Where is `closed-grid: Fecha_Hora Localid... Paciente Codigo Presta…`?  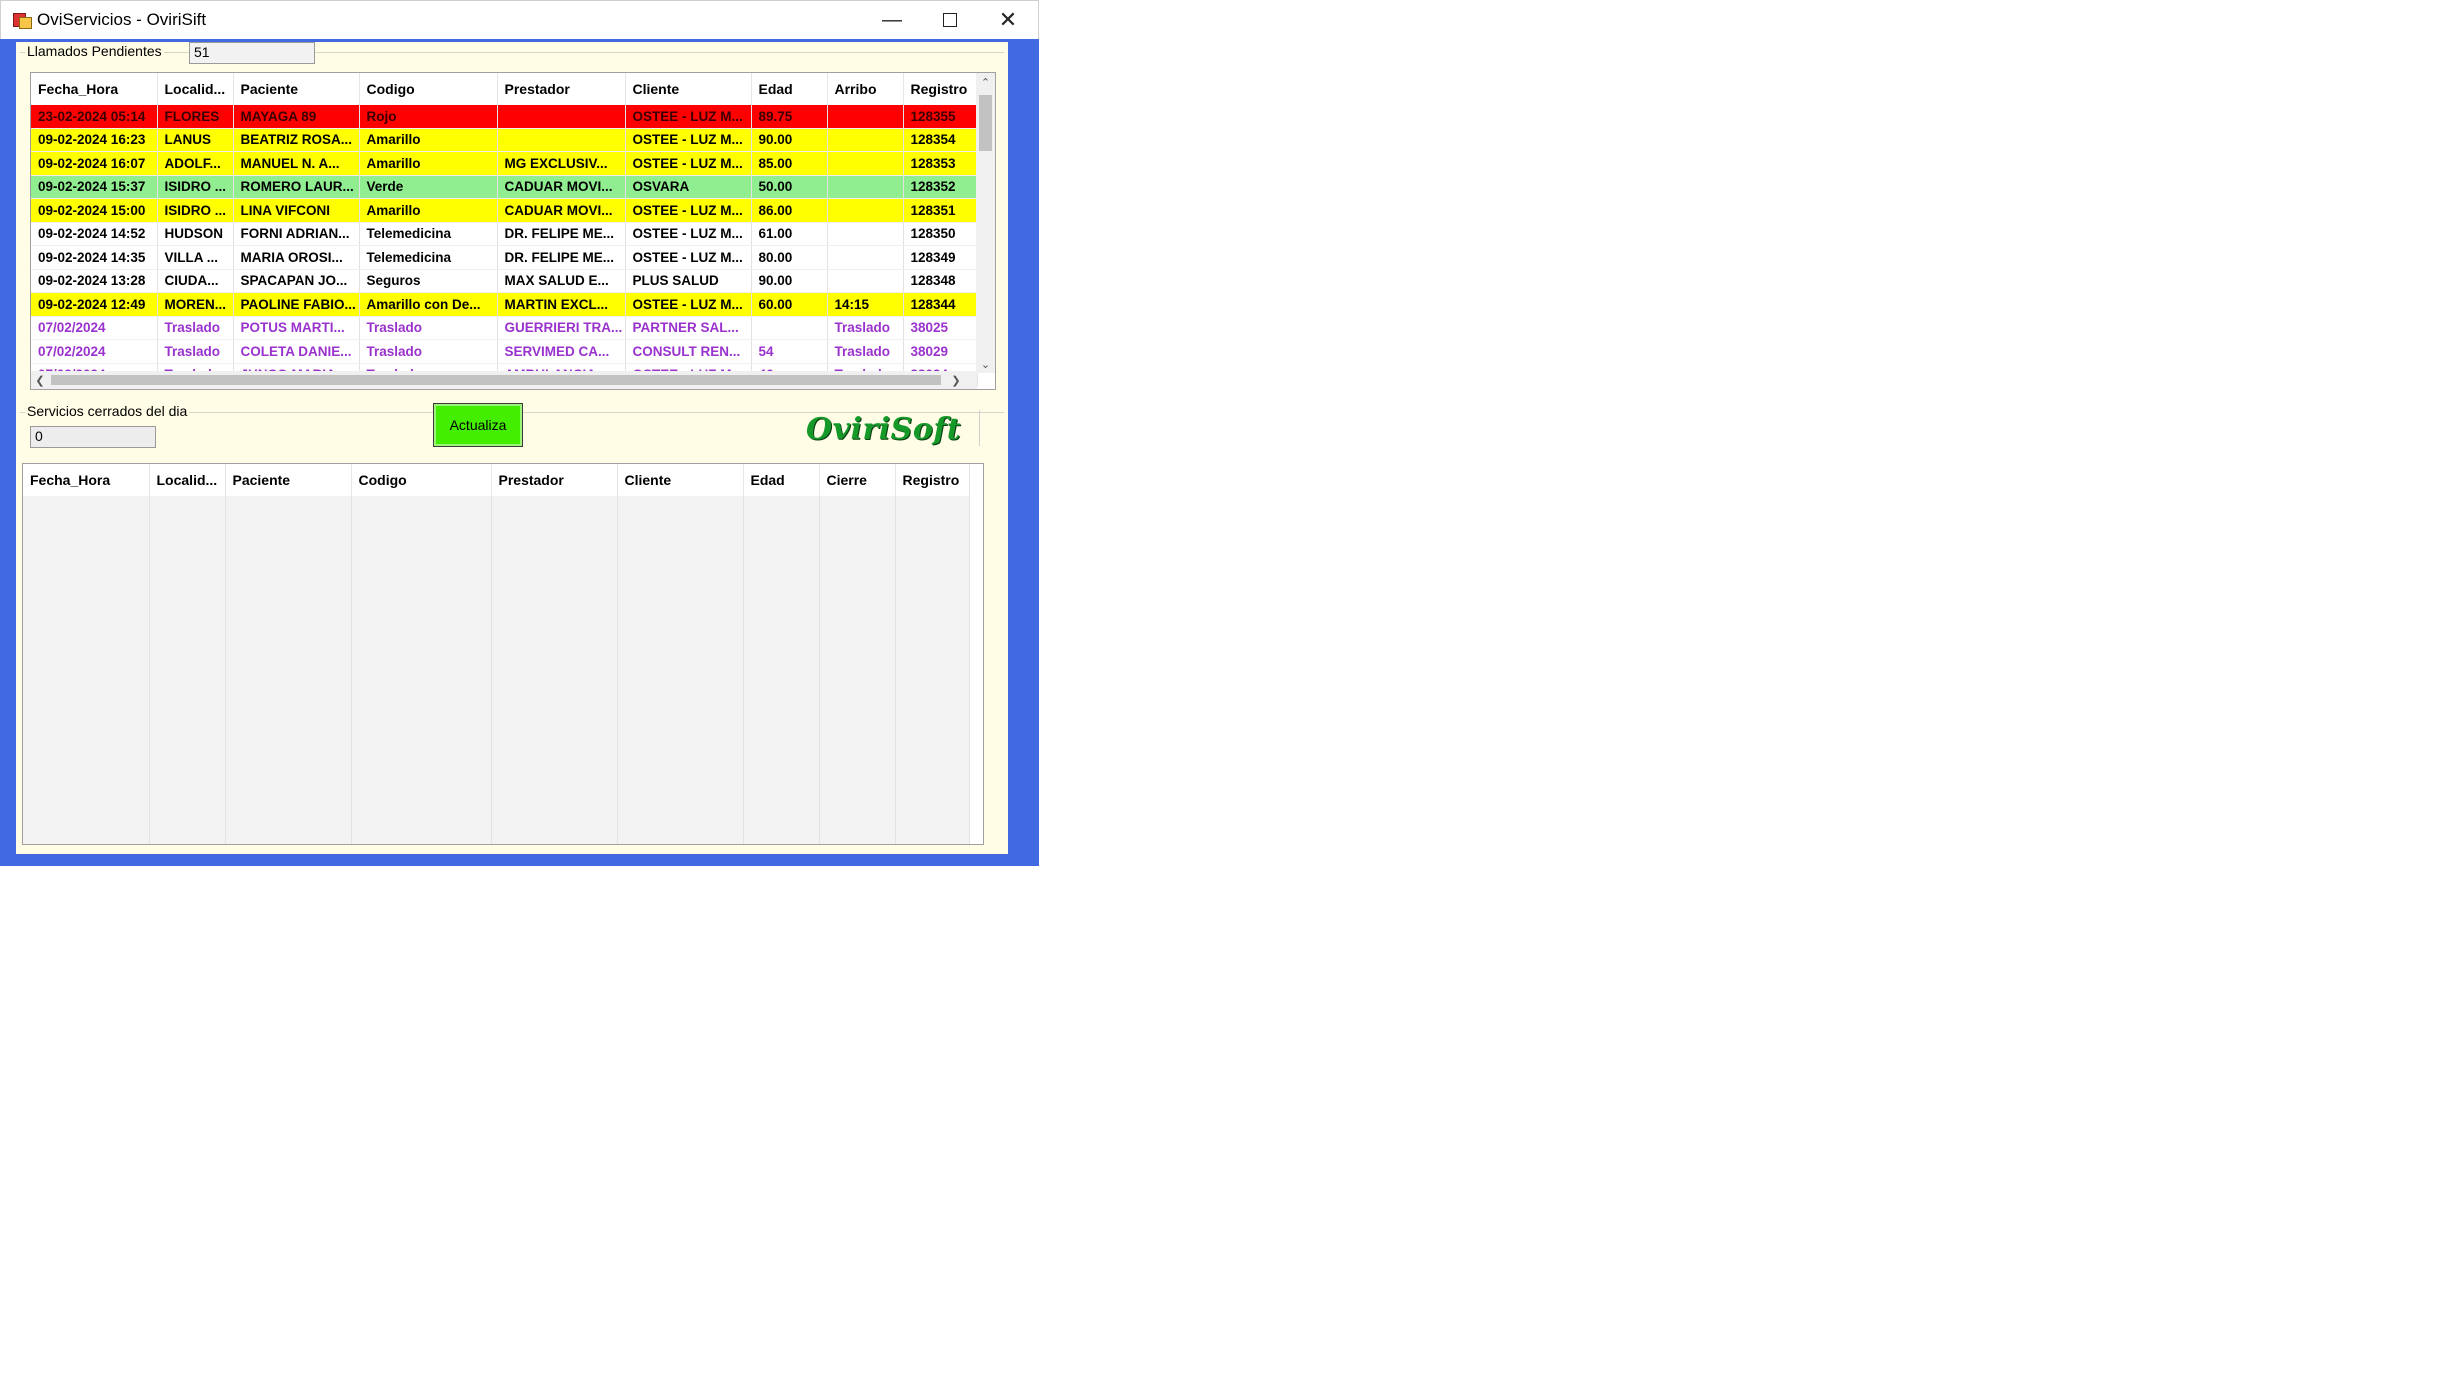
closed-grid: Fecha_Hora Localid... Paciente Codigo Presta… is located at coordinates (503, 654).